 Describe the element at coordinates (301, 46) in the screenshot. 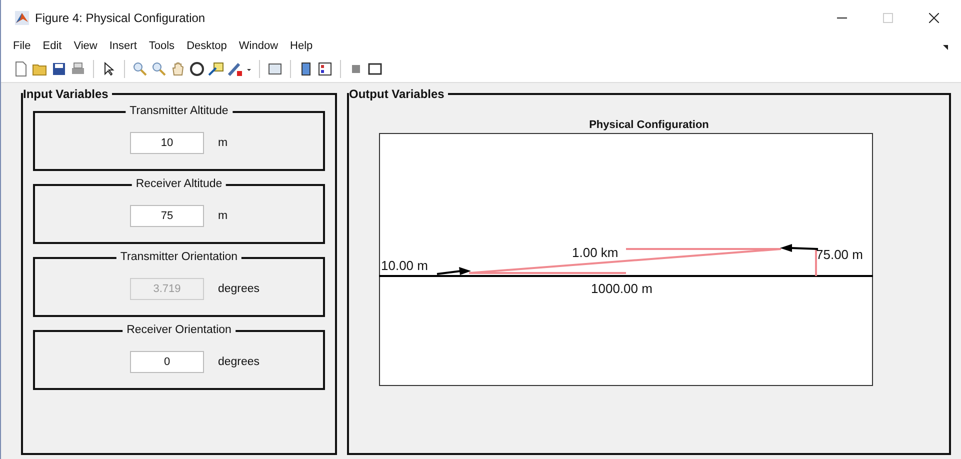

I see `menu-item: Help` at that location.